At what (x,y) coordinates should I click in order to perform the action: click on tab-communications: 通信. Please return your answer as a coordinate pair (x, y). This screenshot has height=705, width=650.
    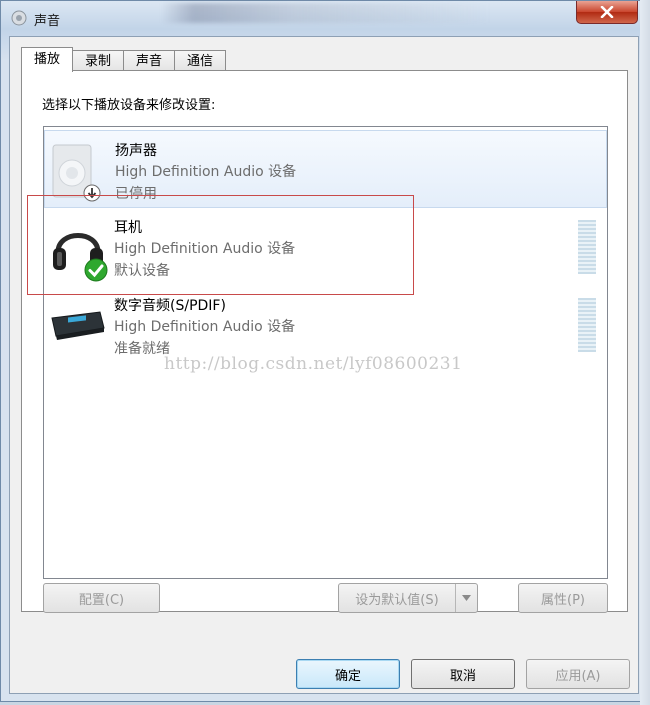
    Looking at the image, I should click on (200, 61).